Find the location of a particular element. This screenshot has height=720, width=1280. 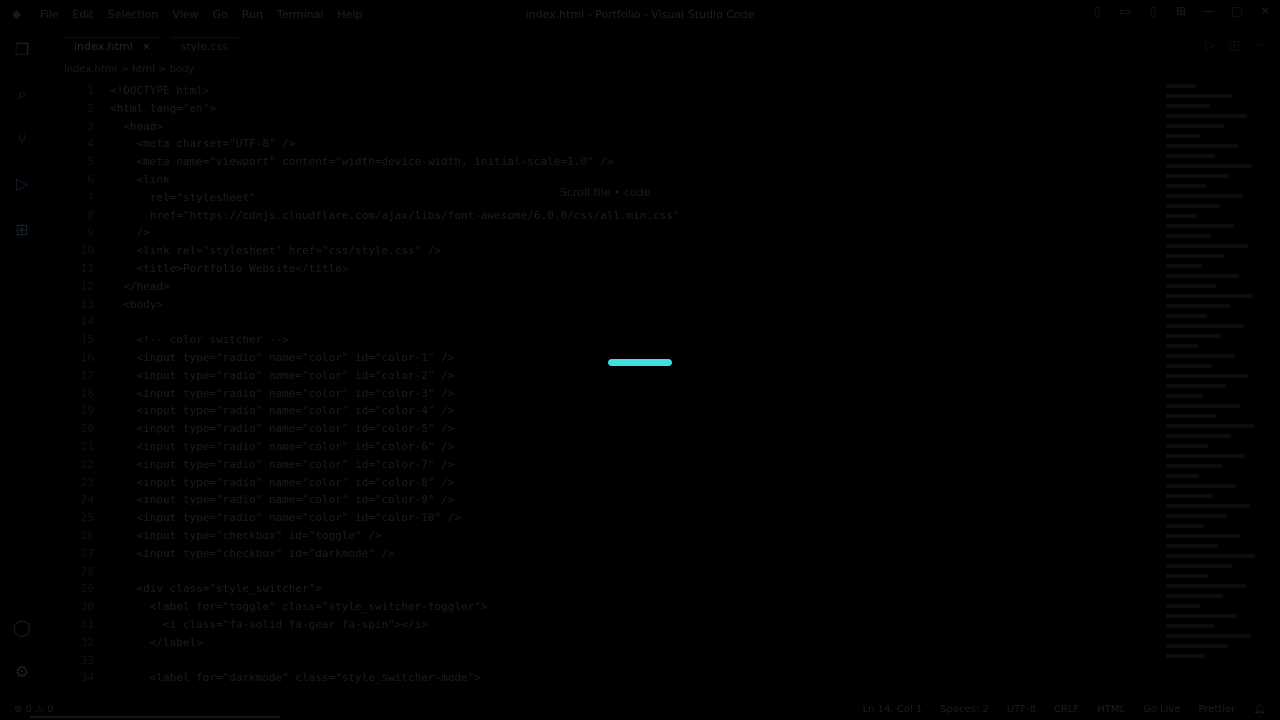

language-mode: HTML is located at coordinates (1111, 709).